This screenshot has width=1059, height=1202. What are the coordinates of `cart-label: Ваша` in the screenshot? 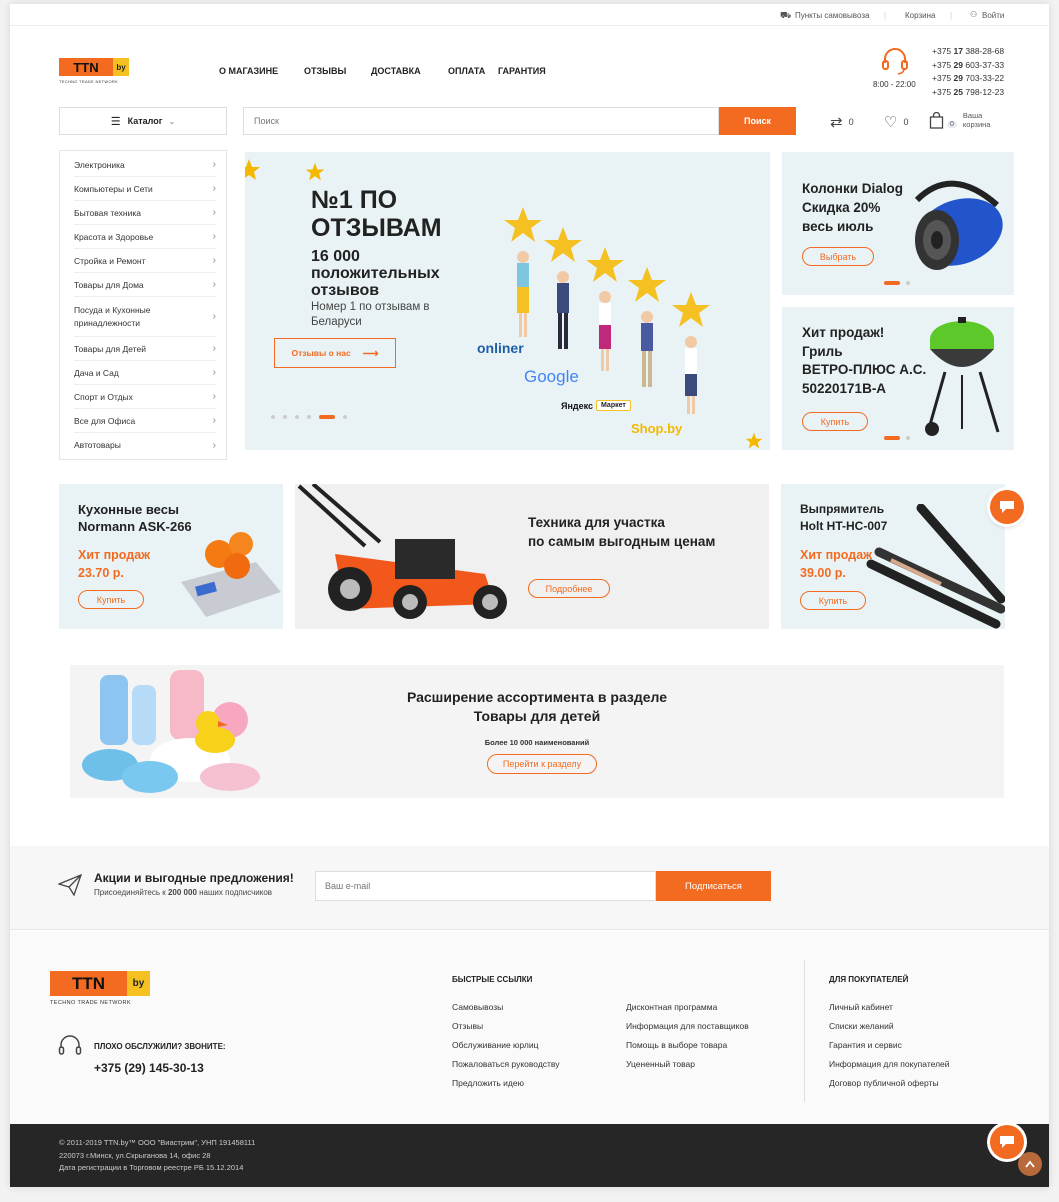 It's located at (972, 115).